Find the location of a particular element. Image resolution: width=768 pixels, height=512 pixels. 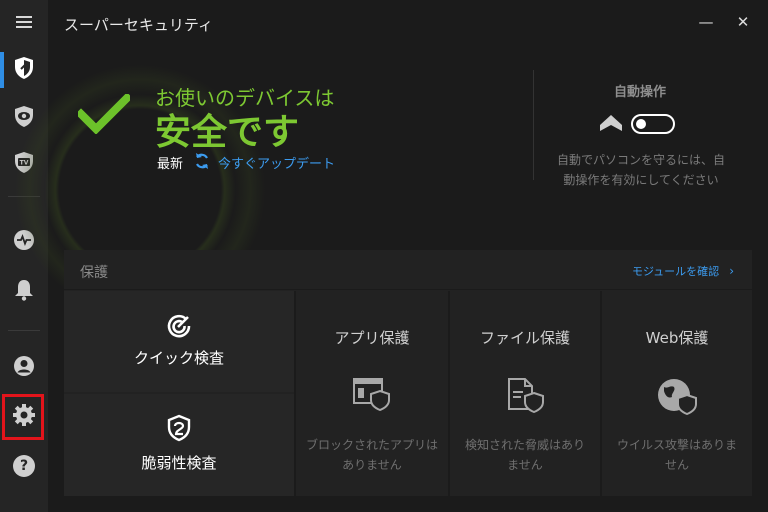

autopilot-title: 自動操作 is located at coordinates (639, 92).